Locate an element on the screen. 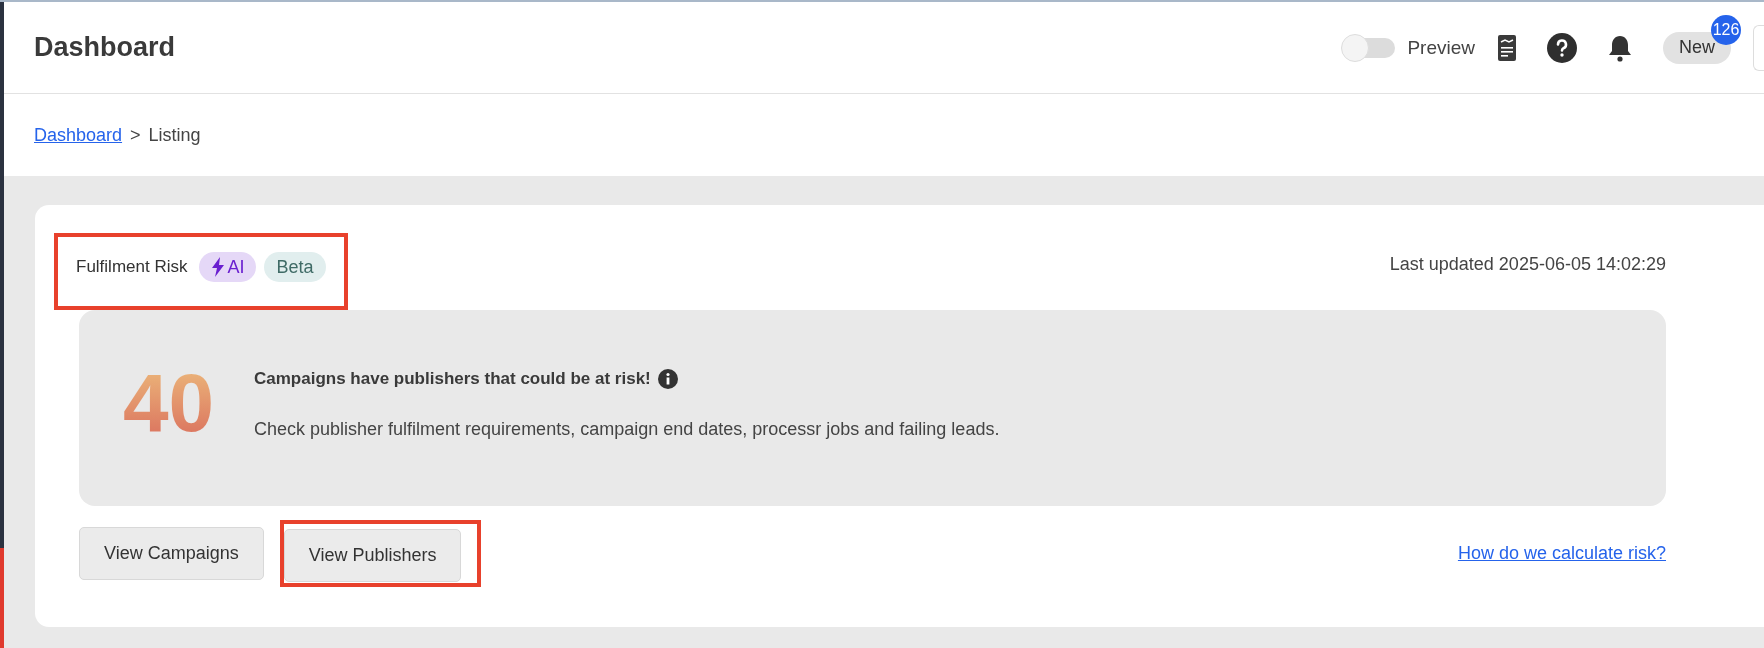  info-icon is located at coordinates (667, 378).